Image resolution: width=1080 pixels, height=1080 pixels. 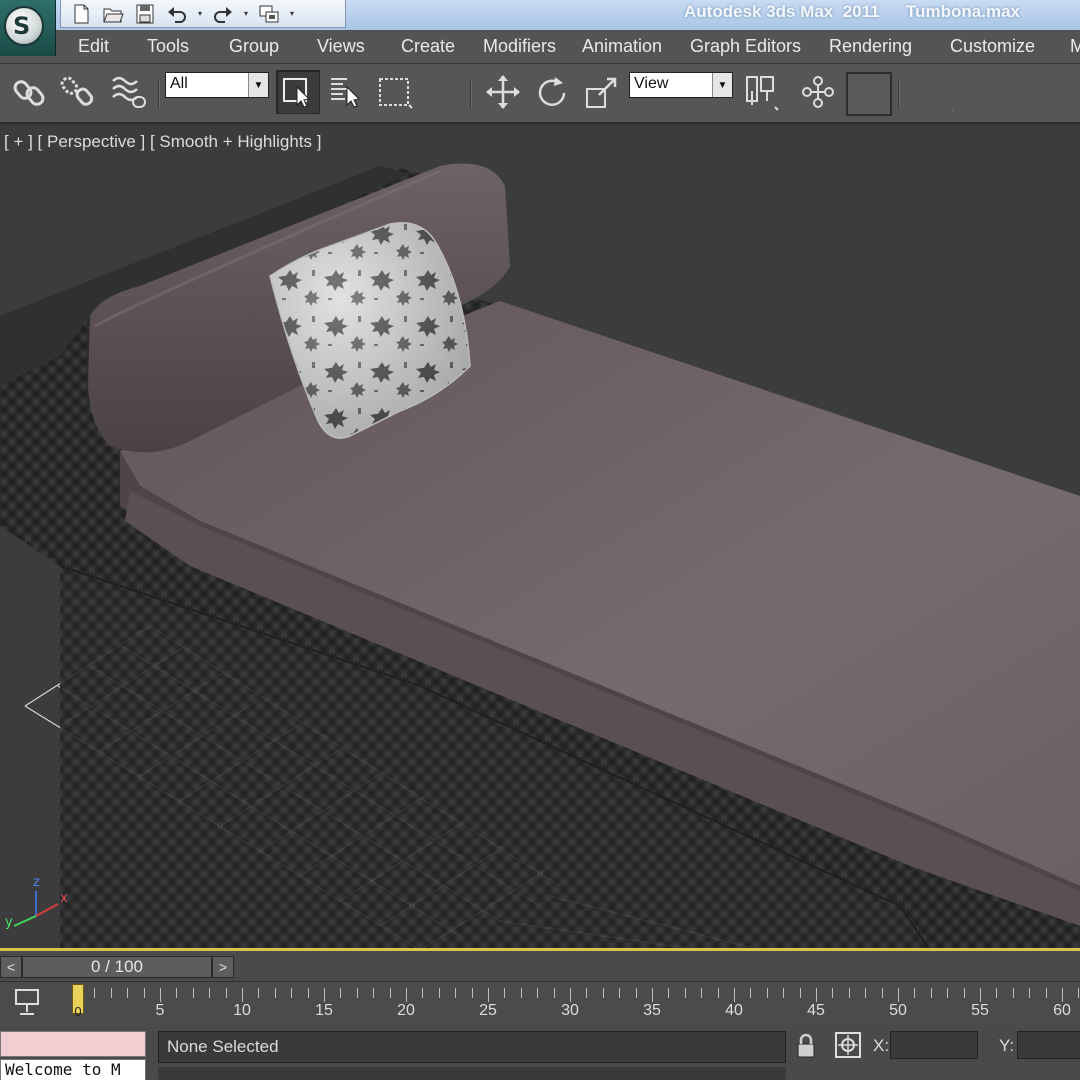 I want to click on flyout-corner-icon, so click(x=946, y=92).